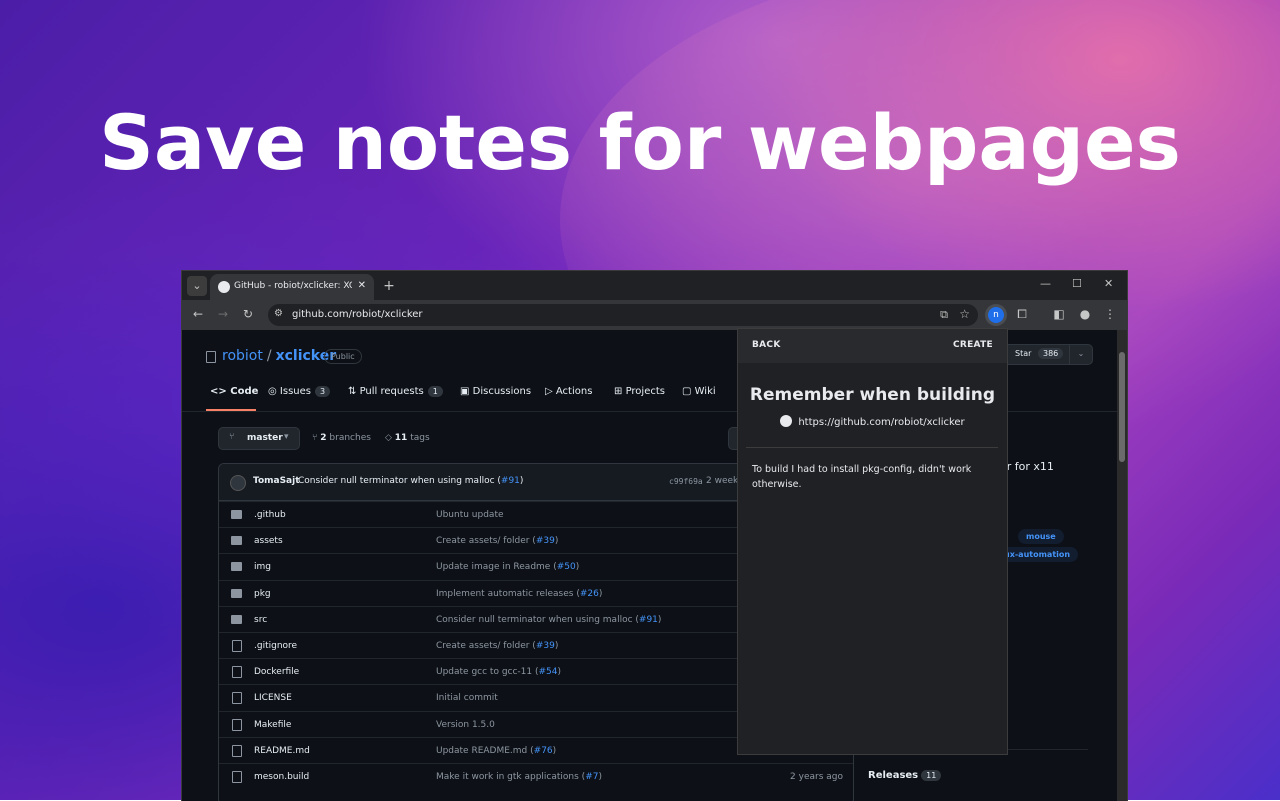 This screenshot has width=1280, height=801. What do you see at coordinates (273, 698) in the screenshot?
I see `file-name: LICENSE` at bounding box center [273, 698].